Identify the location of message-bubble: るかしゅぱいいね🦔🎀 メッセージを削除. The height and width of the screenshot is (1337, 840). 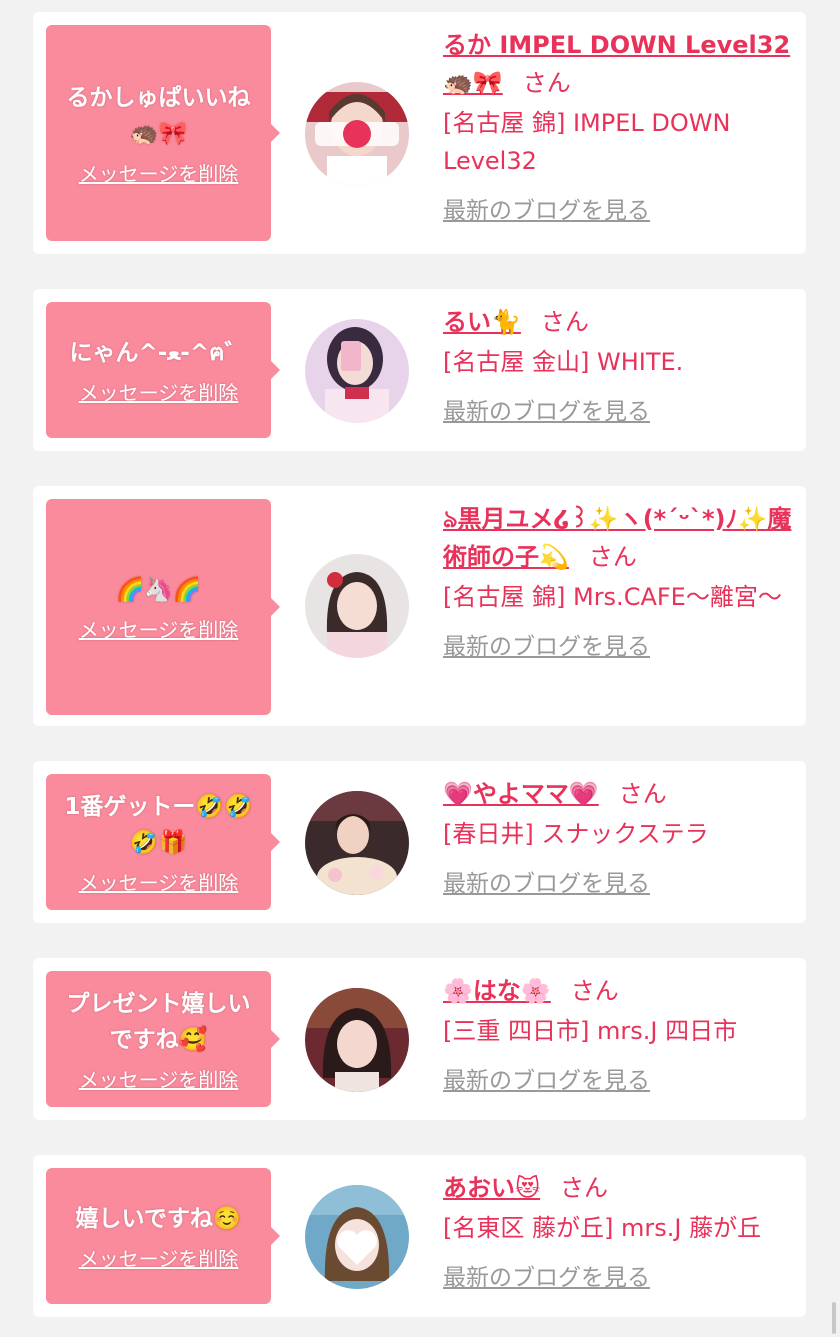
(163, 133).